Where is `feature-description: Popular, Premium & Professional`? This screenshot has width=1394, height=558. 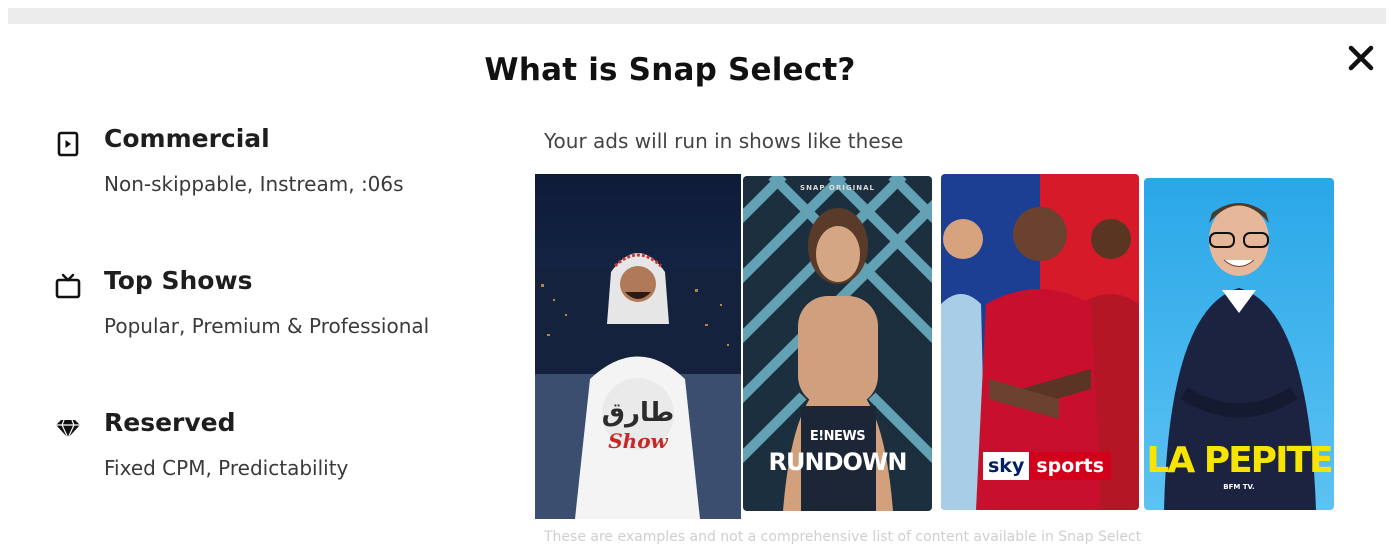 feature-description: Popular, Premium & Professional is located at coordinates (267, 326).